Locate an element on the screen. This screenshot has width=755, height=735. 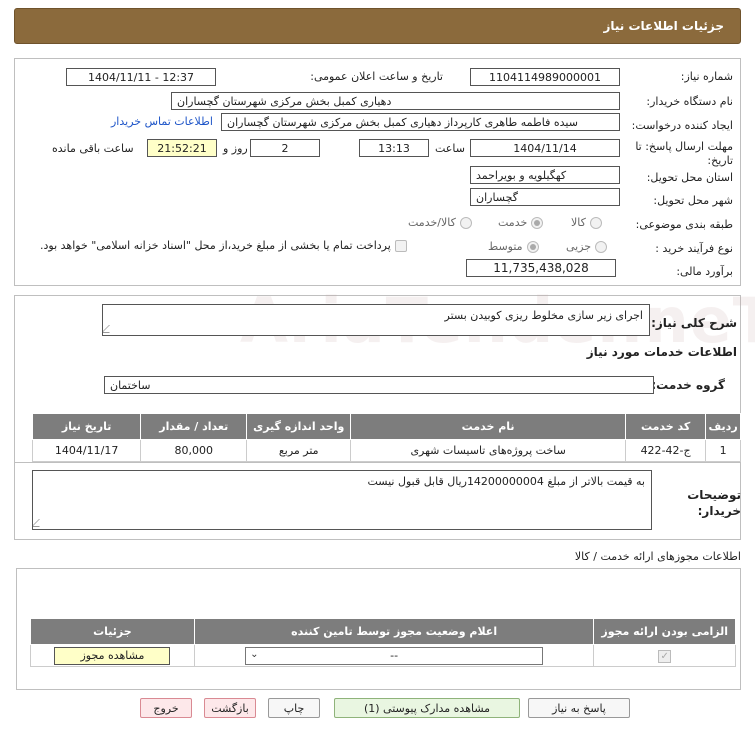
required-checkbox: ✓ is located at coordinates (665, 656).